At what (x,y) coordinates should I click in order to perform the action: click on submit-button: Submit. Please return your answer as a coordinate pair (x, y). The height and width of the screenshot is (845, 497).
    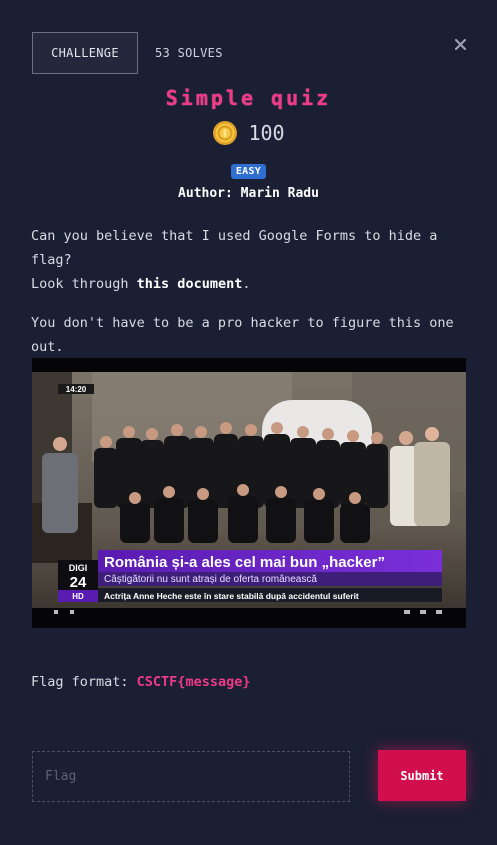
    Looking at the image, I should click on (422, 775).